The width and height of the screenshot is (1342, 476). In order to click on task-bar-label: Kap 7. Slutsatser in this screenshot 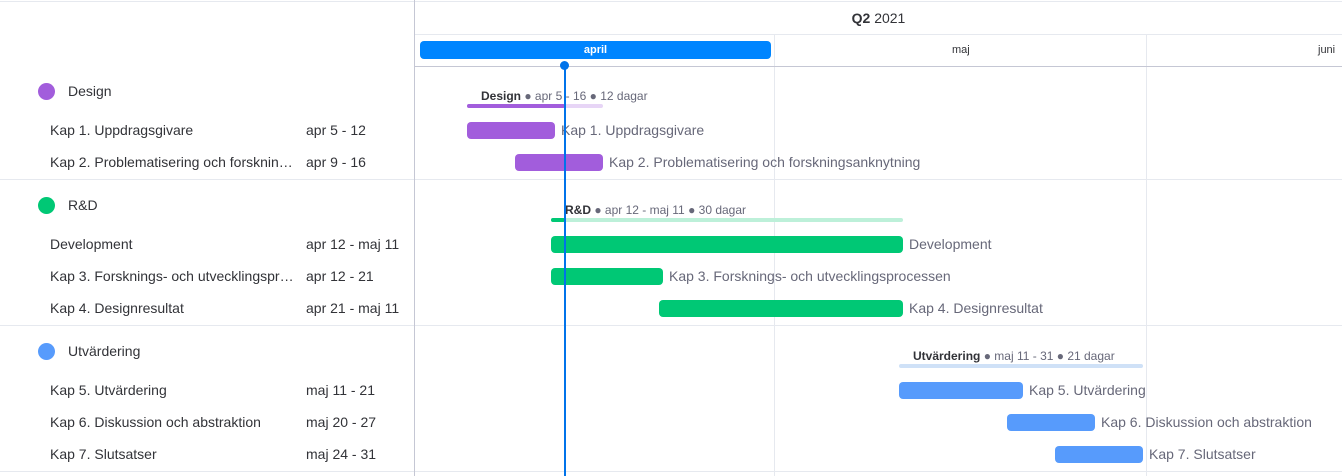, I will do `click(1202, 454)`.